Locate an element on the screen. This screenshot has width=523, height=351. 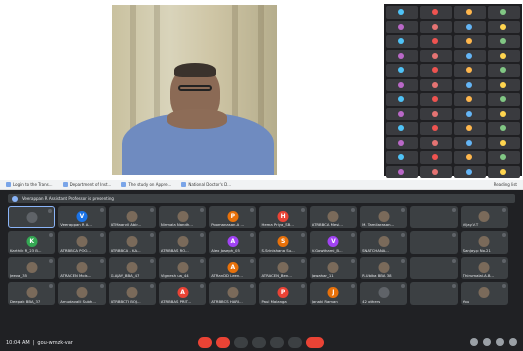
participant-tile: G.AJAY_BBA_47 is located at coordinates (132, 268).